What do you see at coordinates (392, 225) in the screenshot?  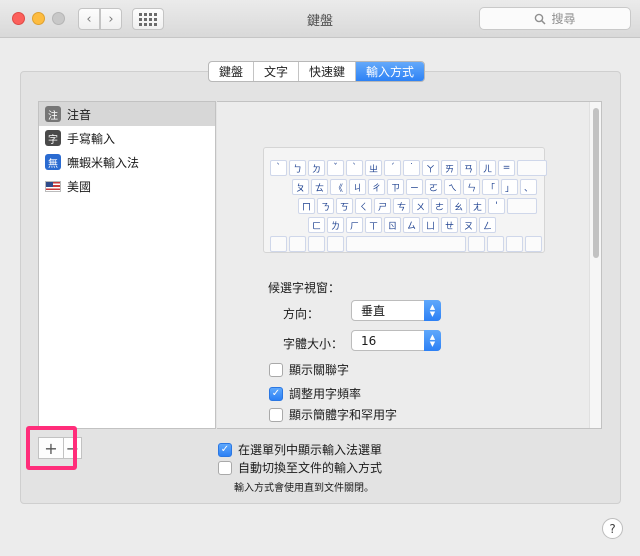 I see `keyboard-key: ㄖ` at bounding box center [392, 225].